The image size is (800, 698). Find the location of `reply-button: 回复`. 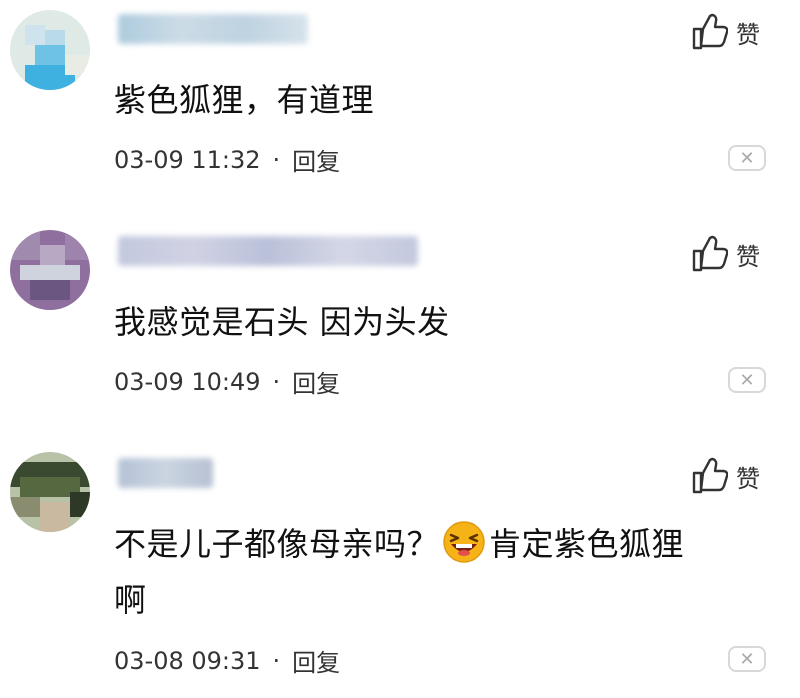

reply-button: 回复 is located at coordinates (316, 660).